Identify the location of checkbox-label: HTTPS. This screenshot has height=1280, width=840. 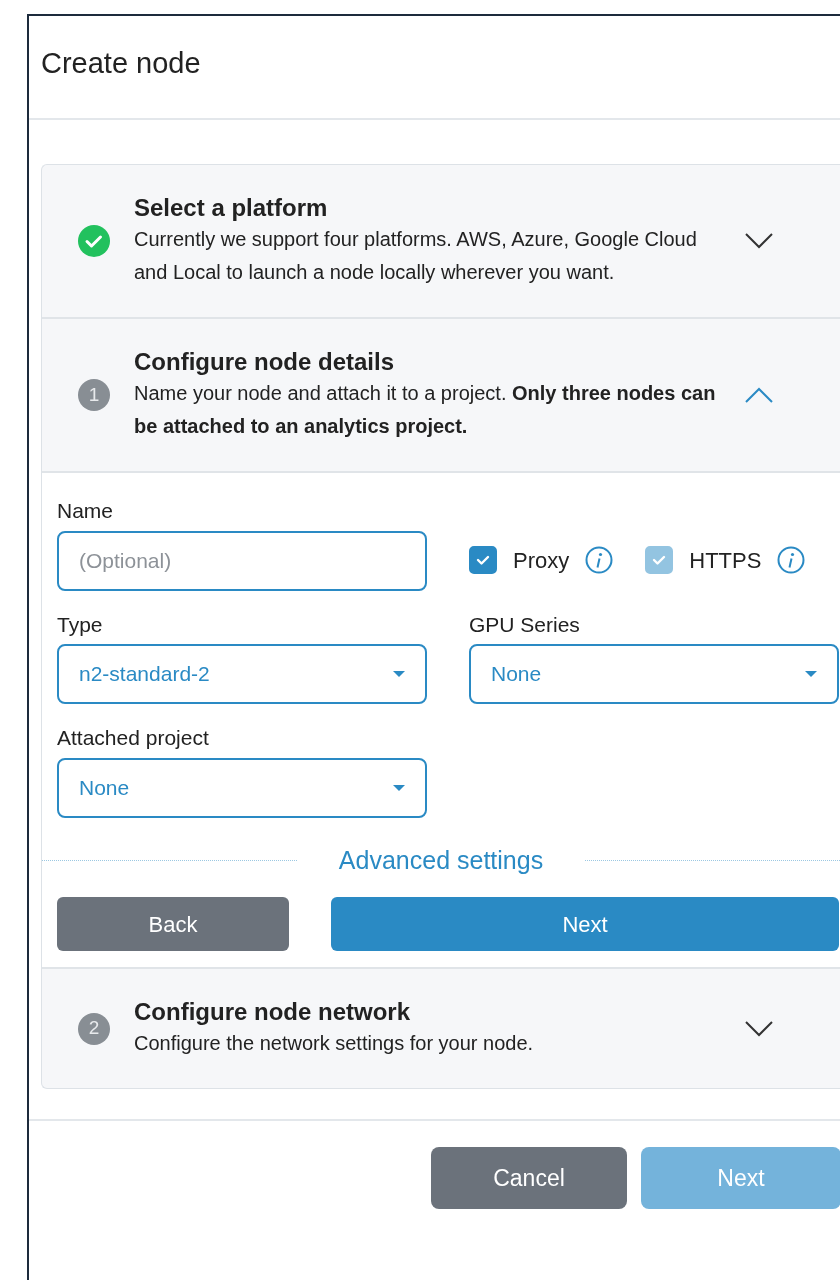
(725, 560).